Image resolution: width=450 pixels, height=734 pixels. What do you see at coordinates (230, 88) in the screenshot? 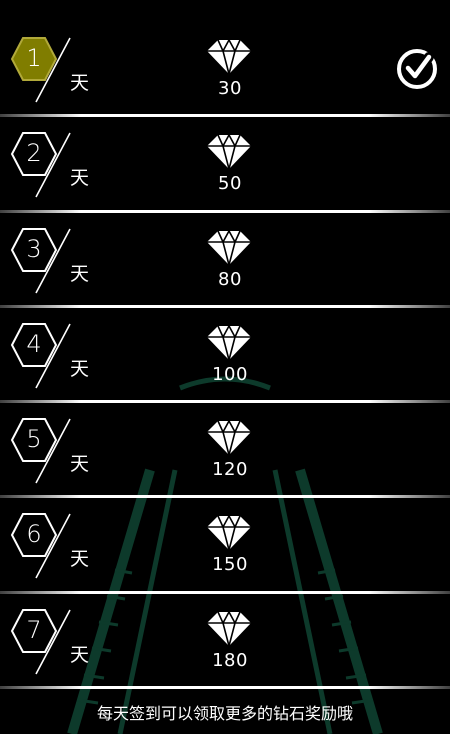
I see `diamond-reward-amount: 30` at bounding box center [230, 88].